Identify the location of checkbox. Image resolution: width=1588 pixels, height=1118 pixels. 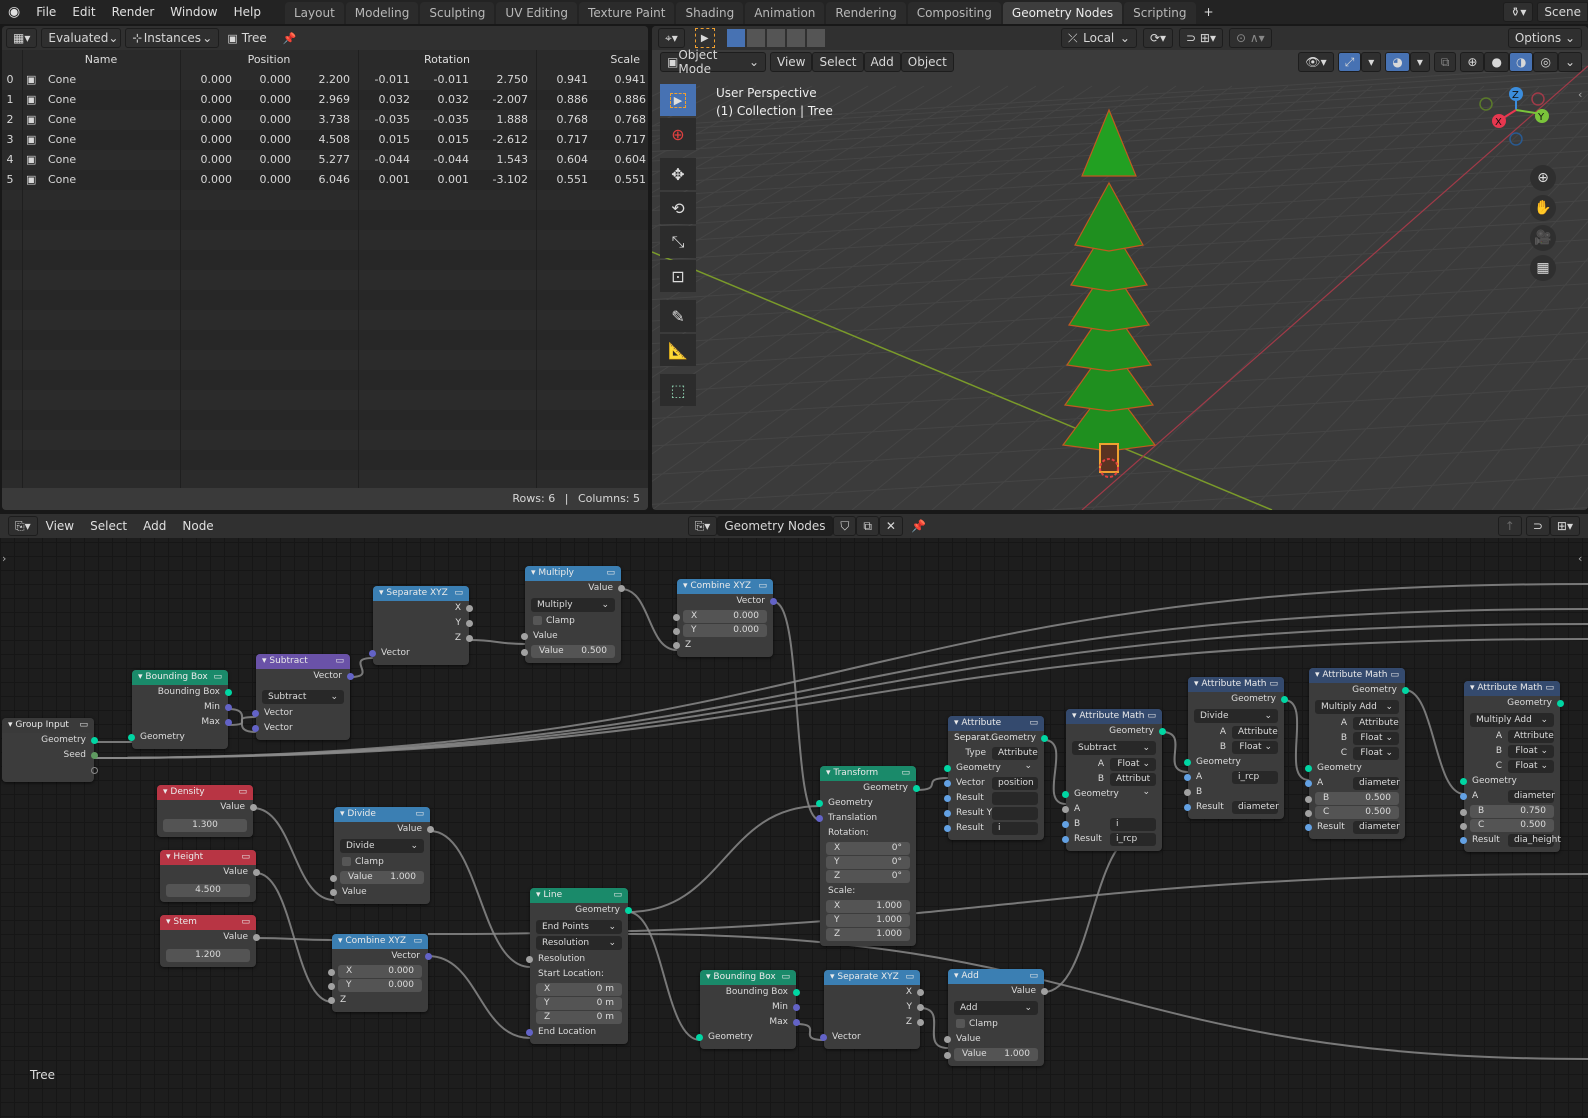
(346, 861).